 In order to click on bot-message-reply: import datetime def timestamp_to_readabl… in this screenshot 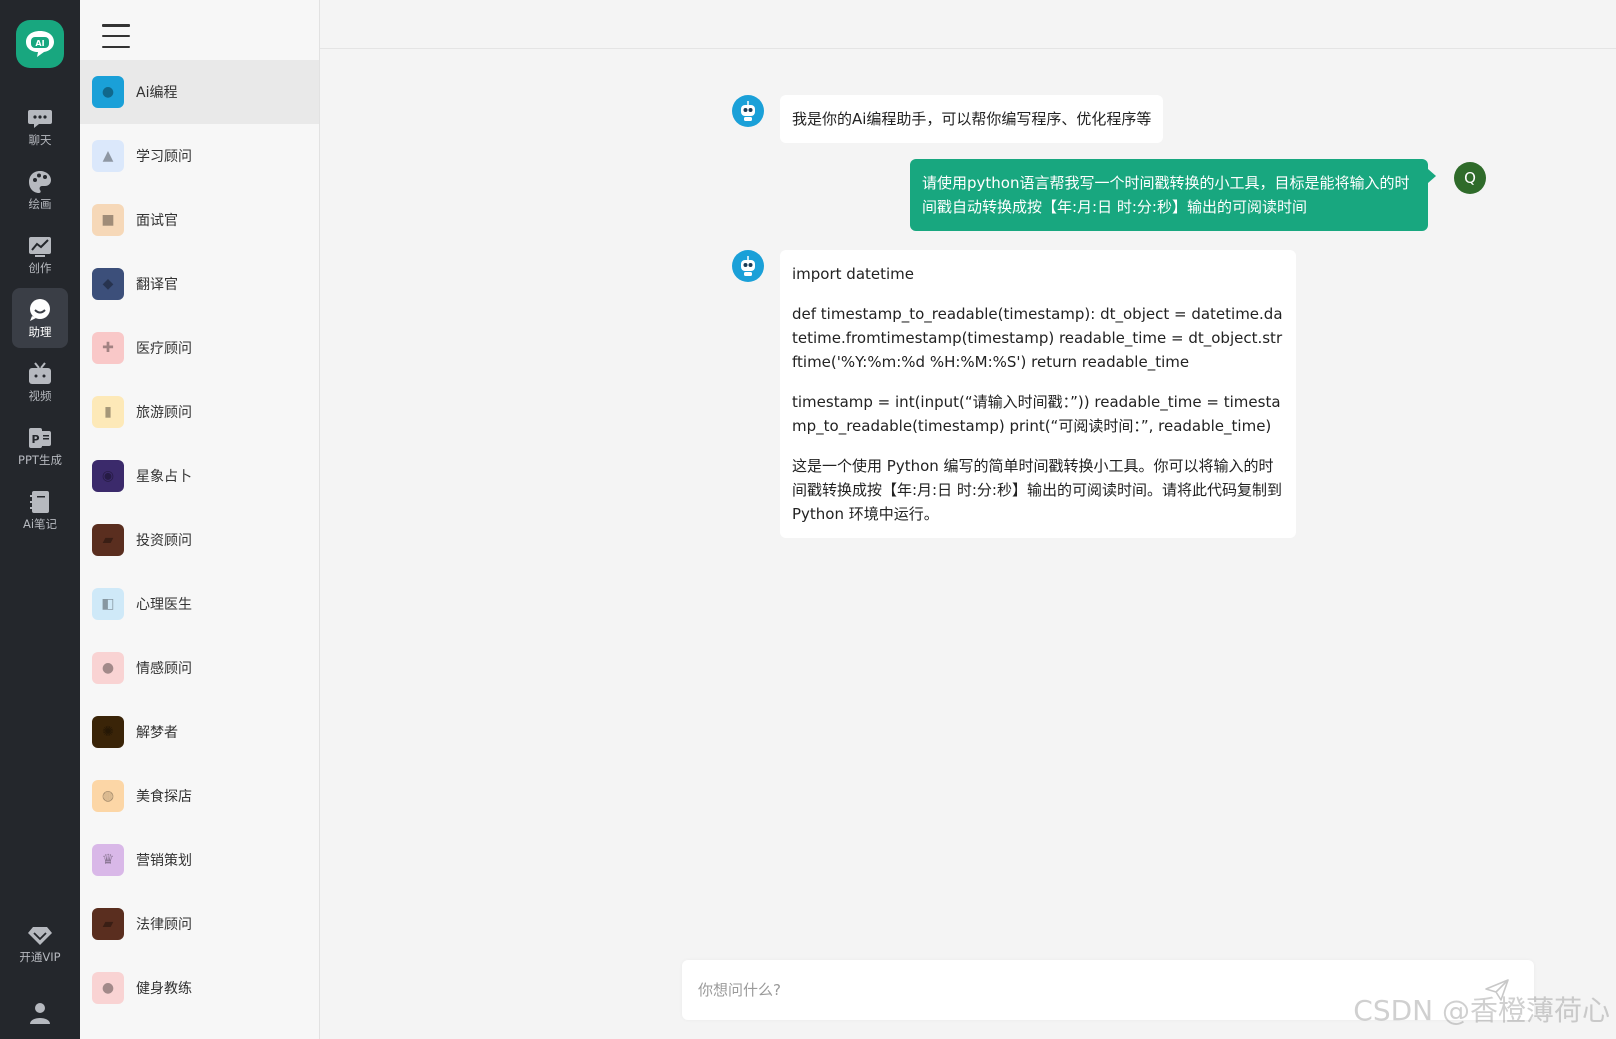, I will do `click(1014, 394)`.